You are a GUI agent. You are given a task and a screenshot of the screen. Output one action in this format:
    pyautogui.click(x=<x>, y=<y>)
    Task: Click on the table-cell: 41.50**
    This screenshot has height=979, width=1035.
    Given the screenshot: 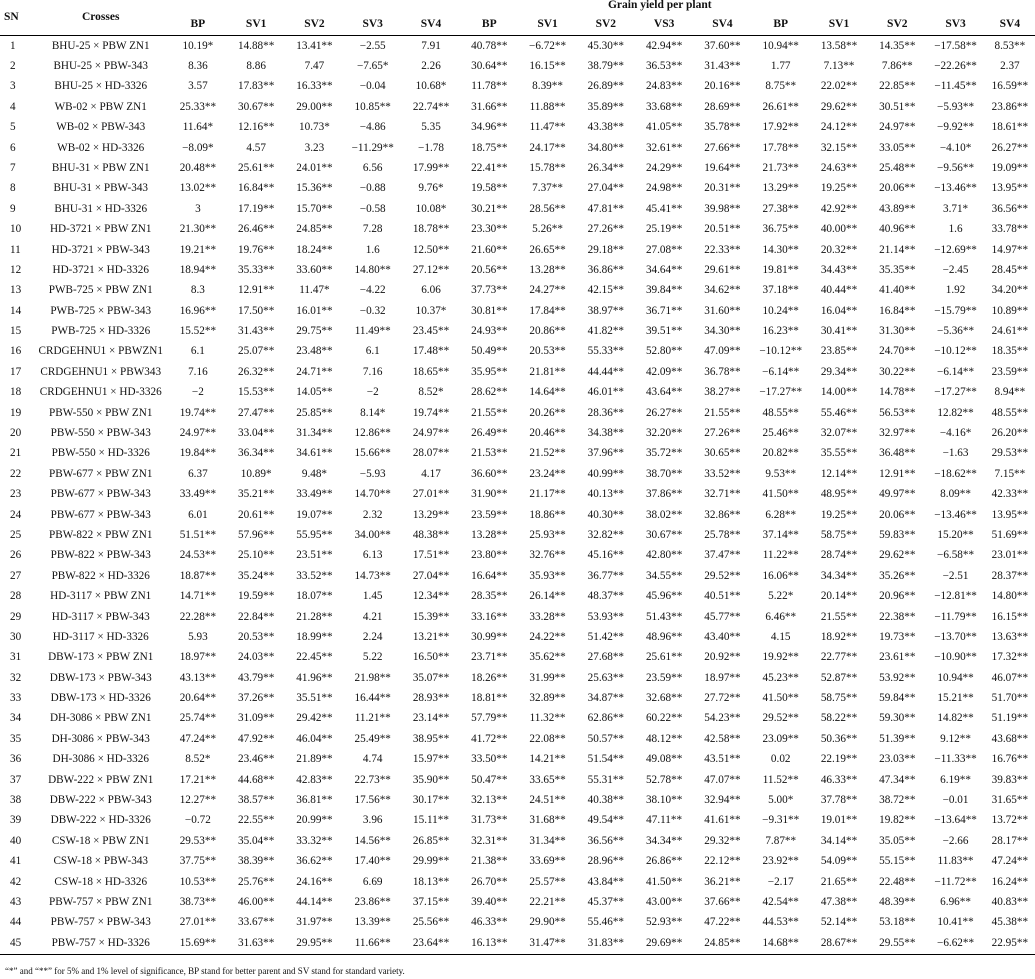 What is the action you would take?
    pyautogui.click(x=780, y=698)
    